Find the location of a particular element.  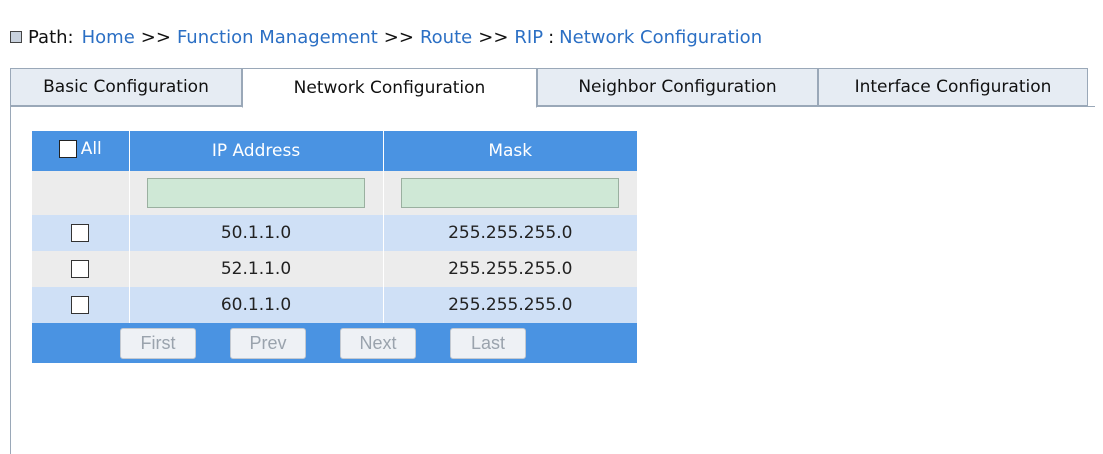

breadcrumb-home: Home is located at coordinates (108, 37).